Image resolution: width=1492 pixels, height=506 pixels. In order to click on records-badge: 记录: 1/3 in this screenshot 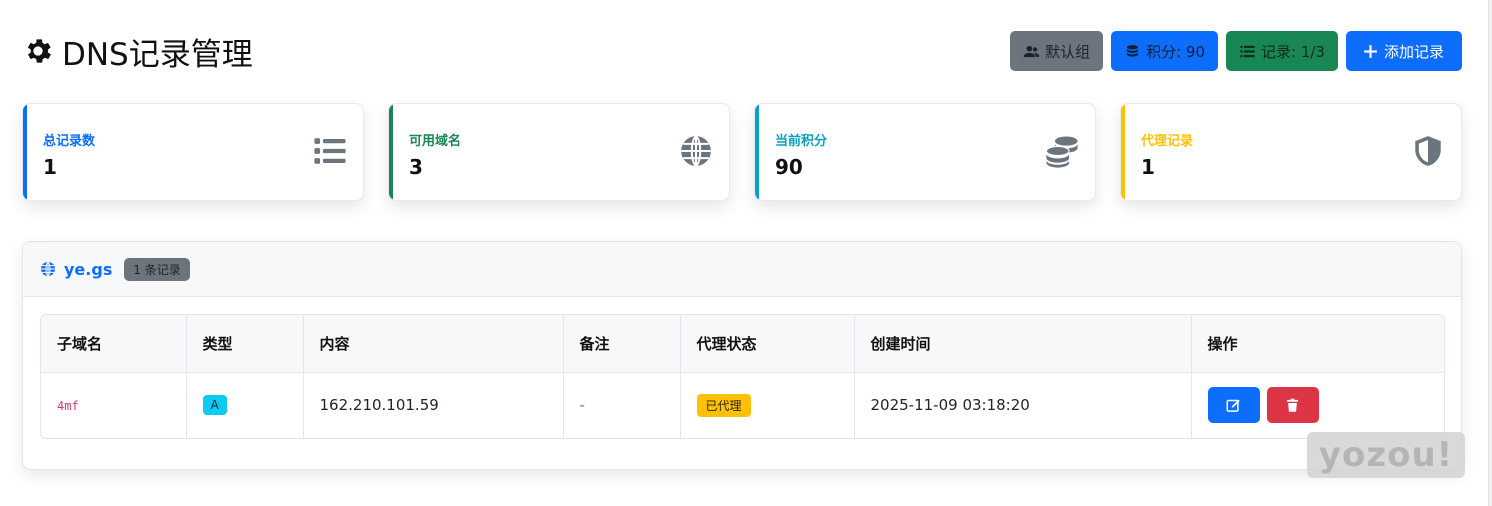, I will do `click(1282, 51)`.